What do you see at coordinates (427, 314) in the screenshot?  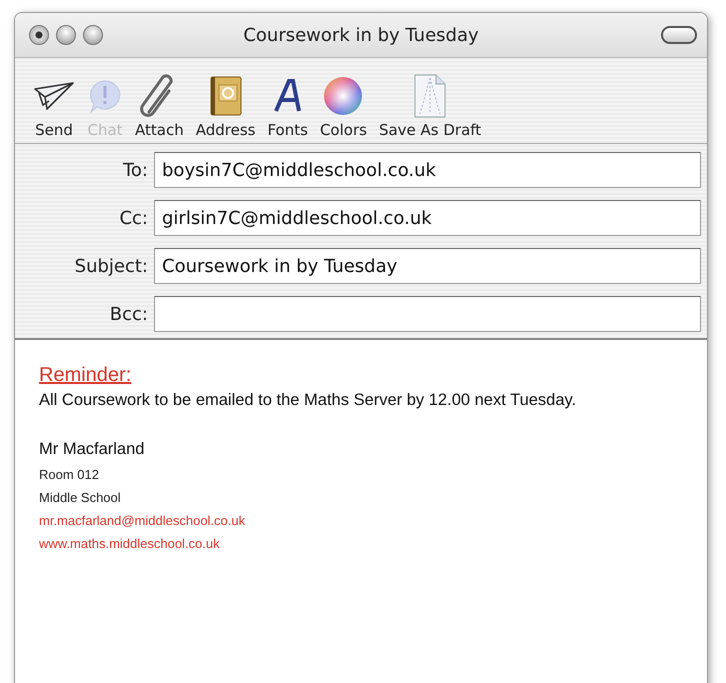 I see `input-field` at bounding box center [427, 314].